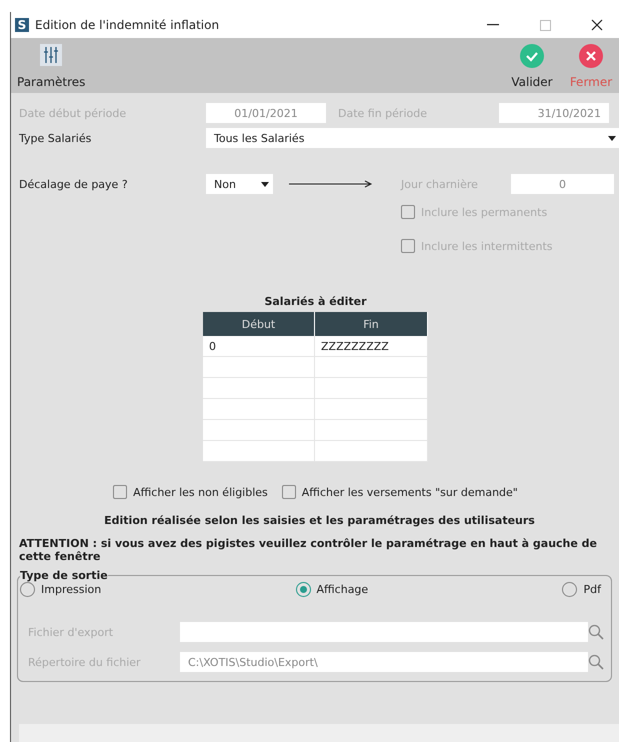 The height and width of the screenshot is (742, 619). Describe the element at coordinates (332, 589) in the screenshot. I see `radio-button: Affichage` at that location.